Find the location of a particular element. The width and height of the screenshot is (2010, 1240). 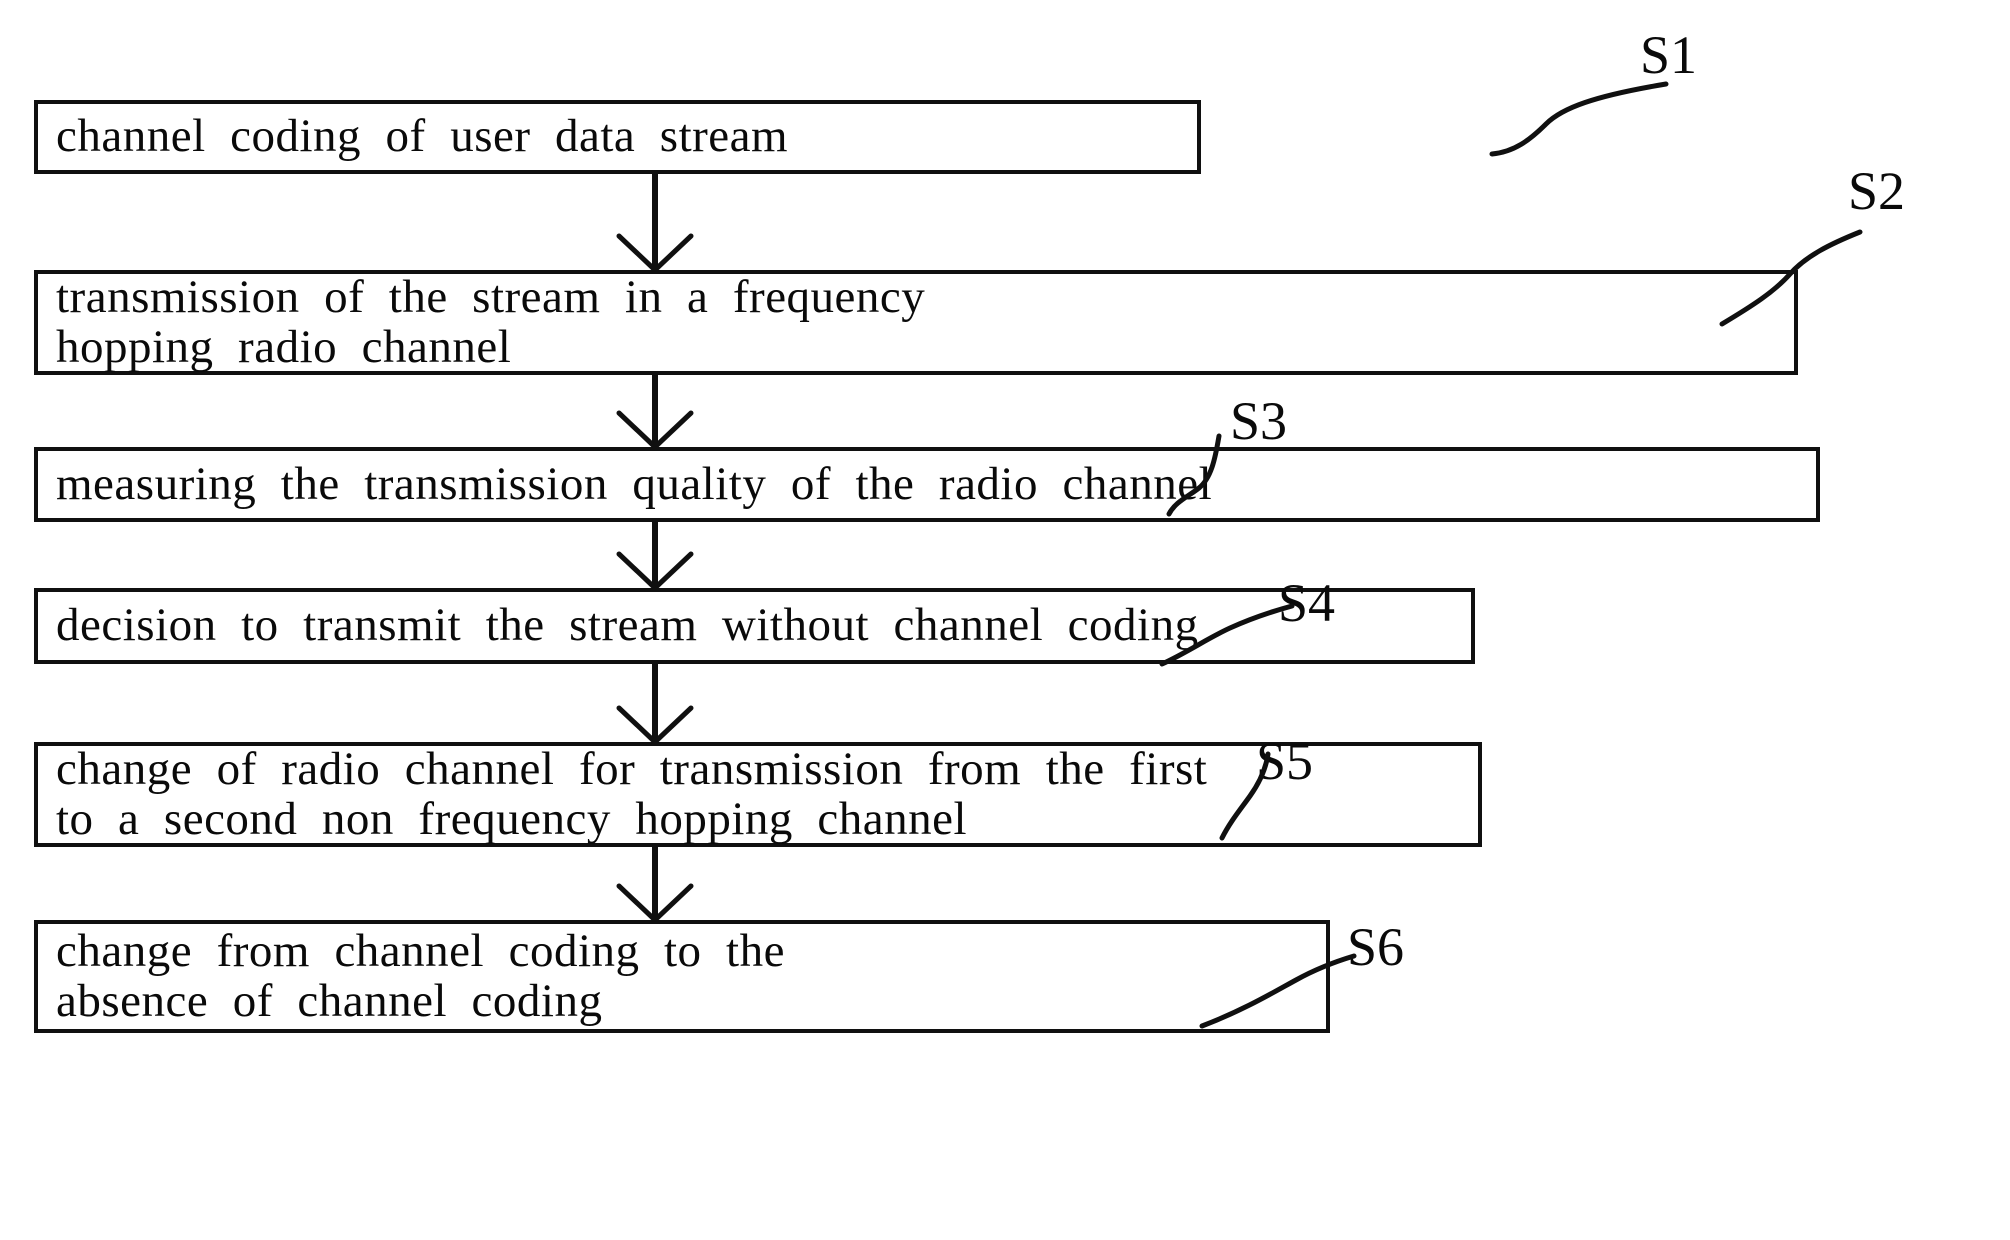

flow-arrow-s4-to-s5 is located at coordinates (655, 704).